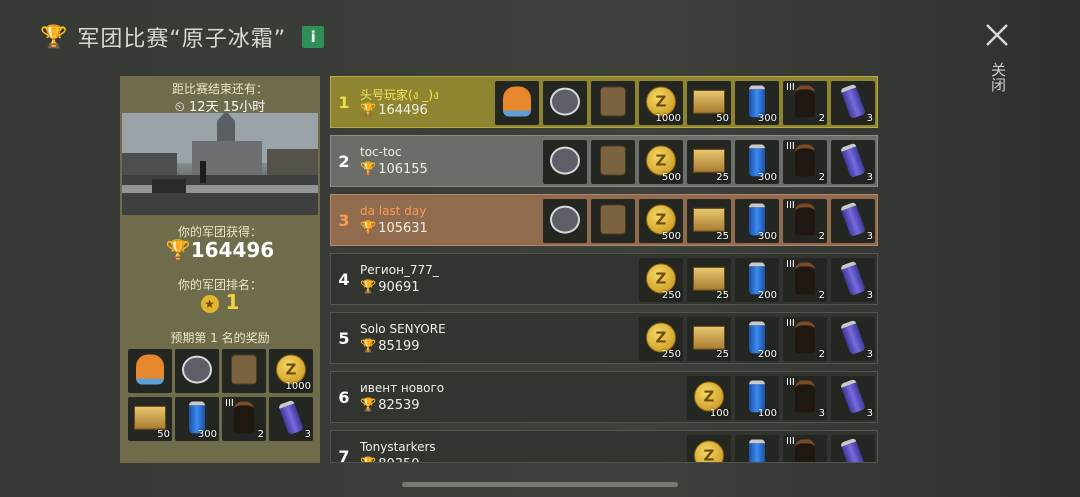 The height and width of the screenshot is (497, 1080). I want to click on reward-slot: 100, so click(757, 398).